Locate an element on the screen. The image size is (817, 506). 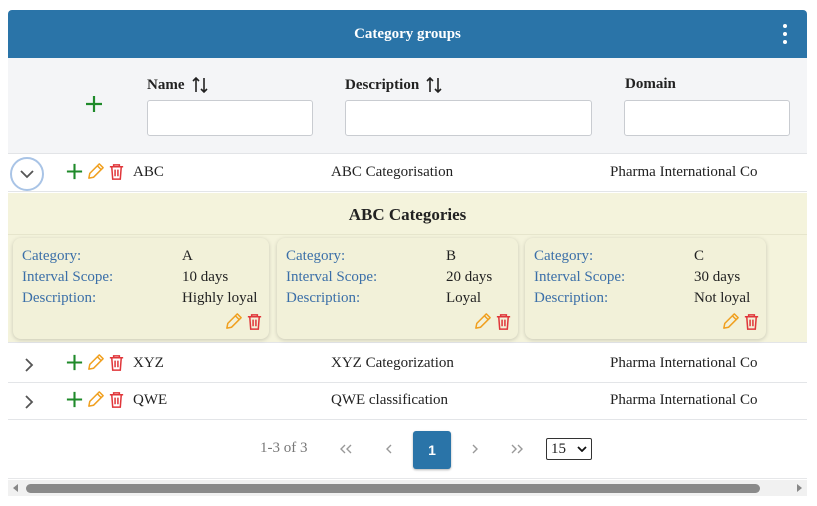
name-column-label: Name is located at coordinates (166, 84).